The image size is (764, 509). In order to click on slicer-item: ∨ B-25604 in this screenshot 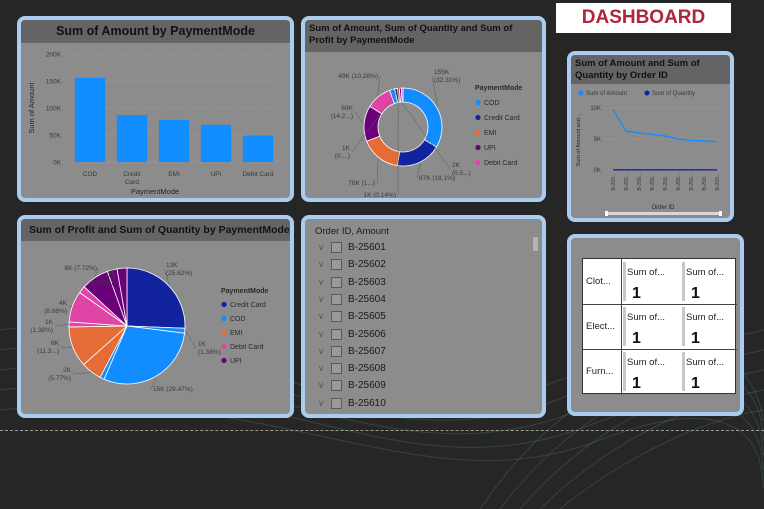, I will do `click(350, 299)`.